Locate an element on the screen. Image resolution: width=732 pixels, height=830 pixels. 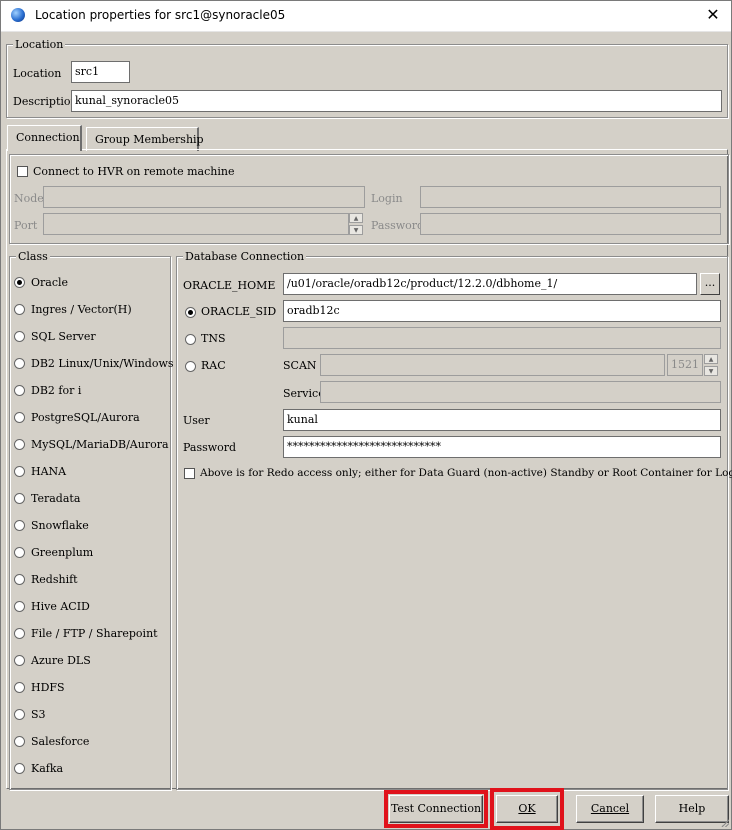
class-radio-label: DB2 Linux/Unix/Windows is located at coordinates (102, 363).